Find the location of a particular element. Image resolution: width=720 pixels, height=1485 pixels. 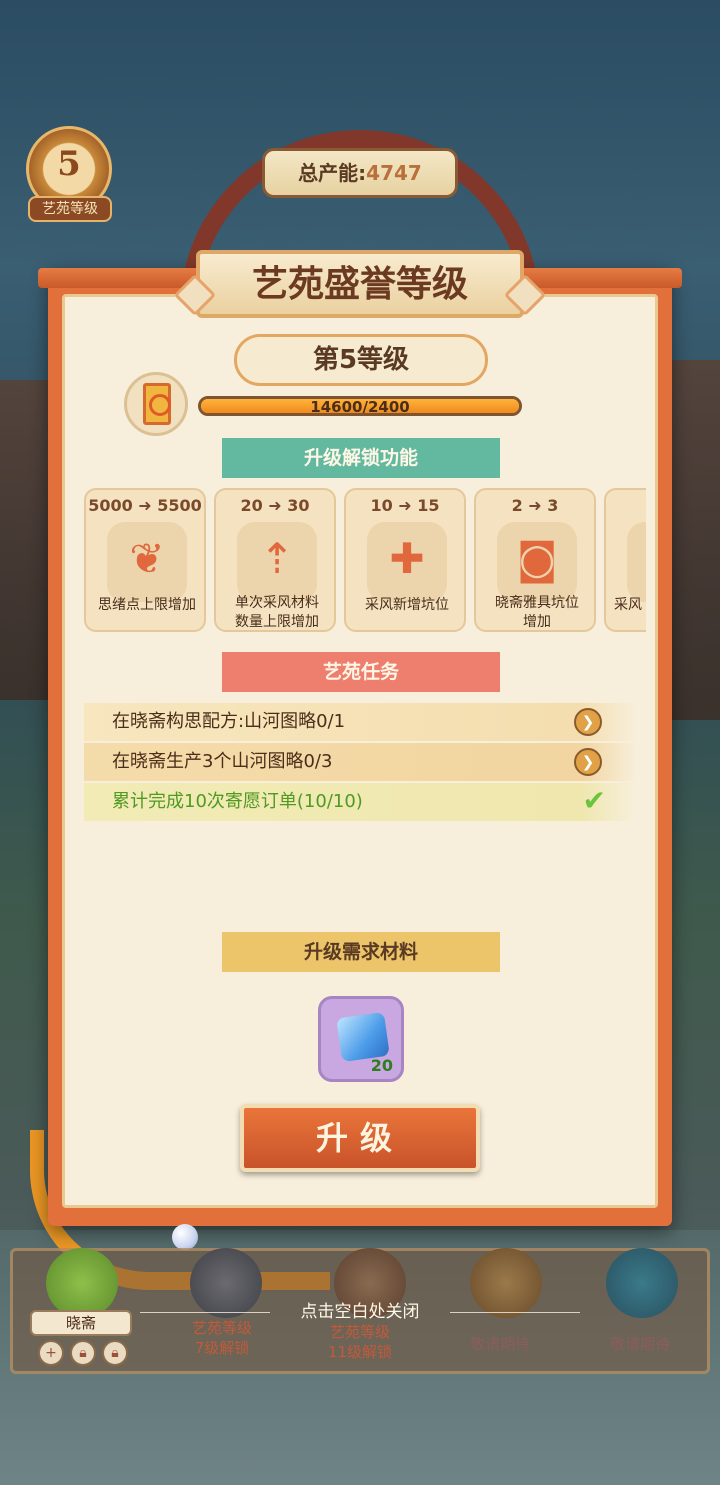

feature-range: 20 ➜ 30 is located at coordinates (275, 505).